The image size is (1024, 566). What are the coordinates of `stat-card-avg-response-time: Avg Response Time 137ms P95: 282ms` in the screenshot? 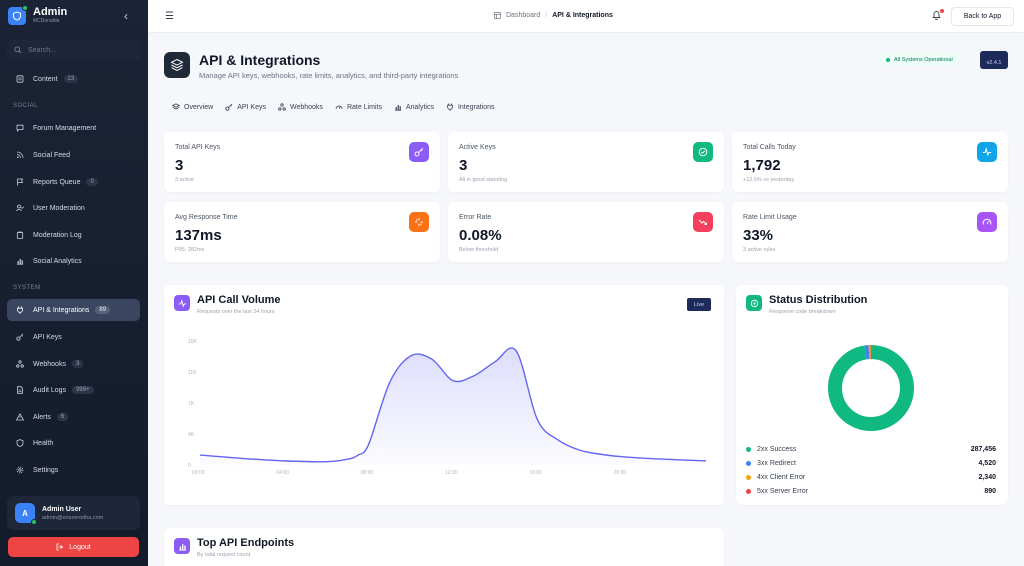 It's located at (302, 232).